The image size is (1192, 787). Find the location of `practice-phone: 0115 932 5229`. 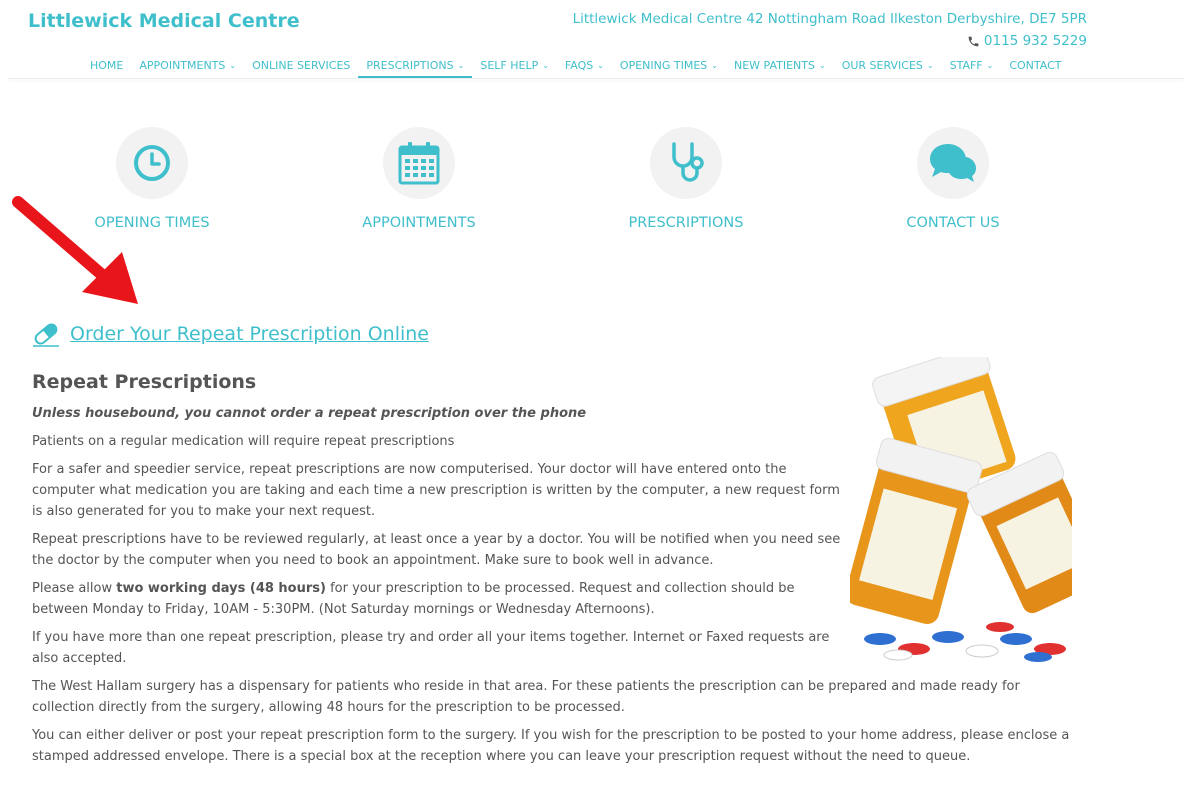

practice-phone: 0115 932 5229 is located at coordinates (1027, 41).